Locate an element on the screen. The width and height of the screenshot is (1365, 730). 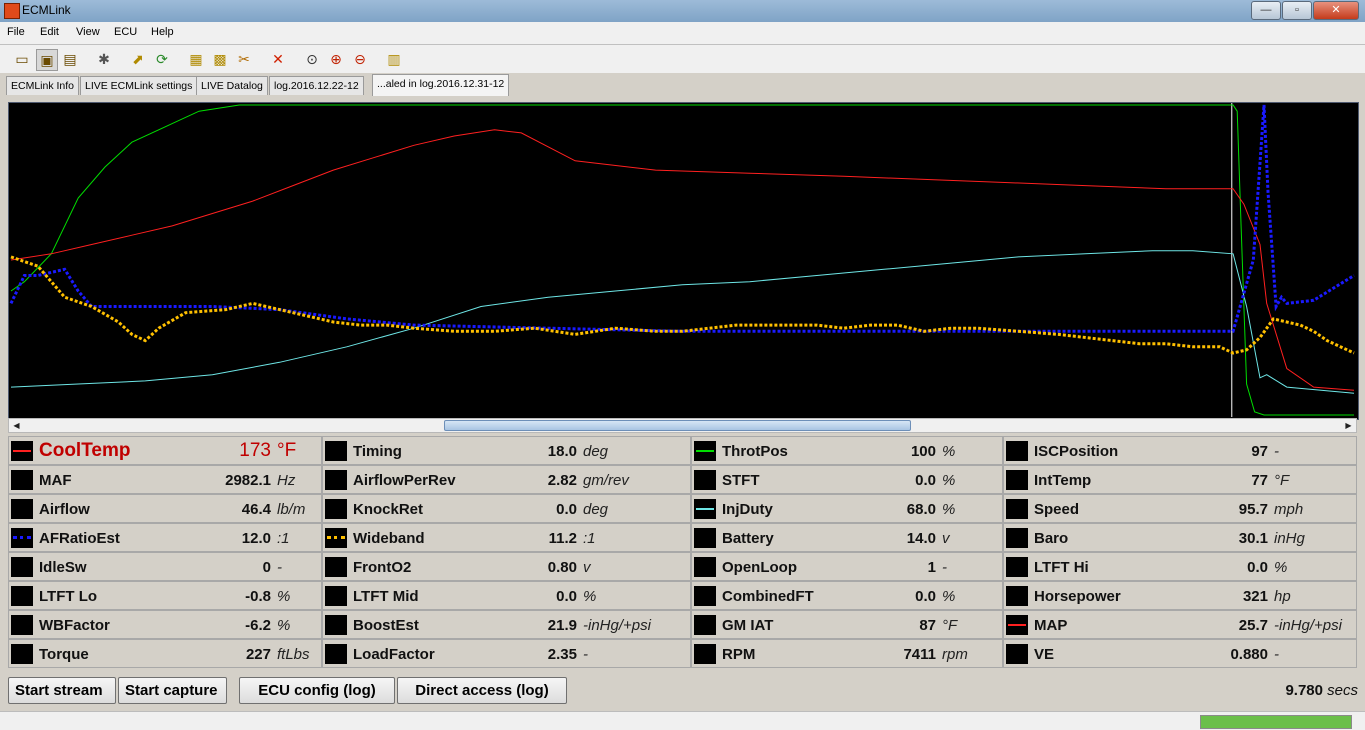
ecu-config-button: ECU config (log) is located at coordinates (317, 690).